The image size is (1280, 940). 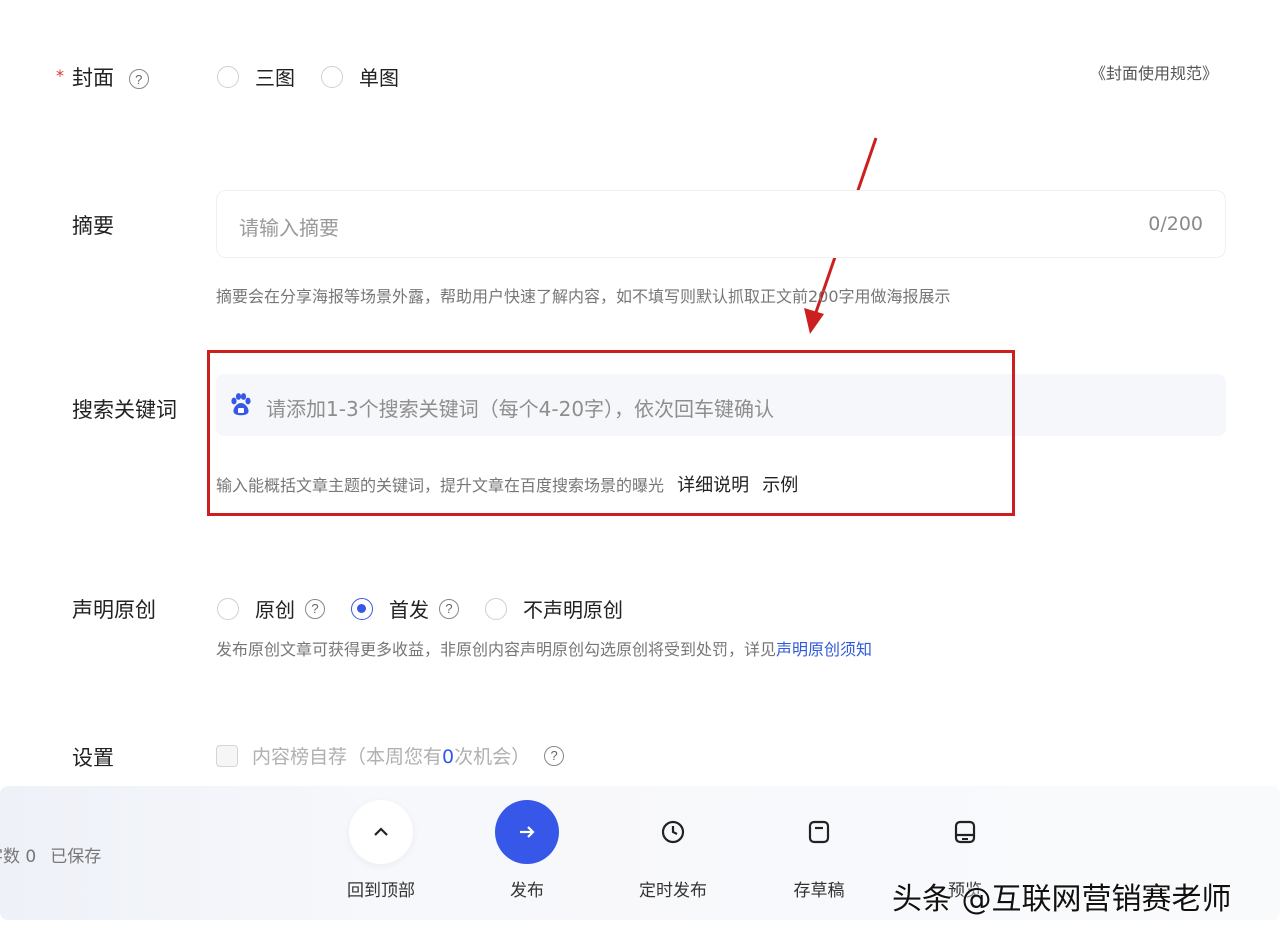 I want to click on original-option-original: 原创 ?, so click(x=271, y=608).